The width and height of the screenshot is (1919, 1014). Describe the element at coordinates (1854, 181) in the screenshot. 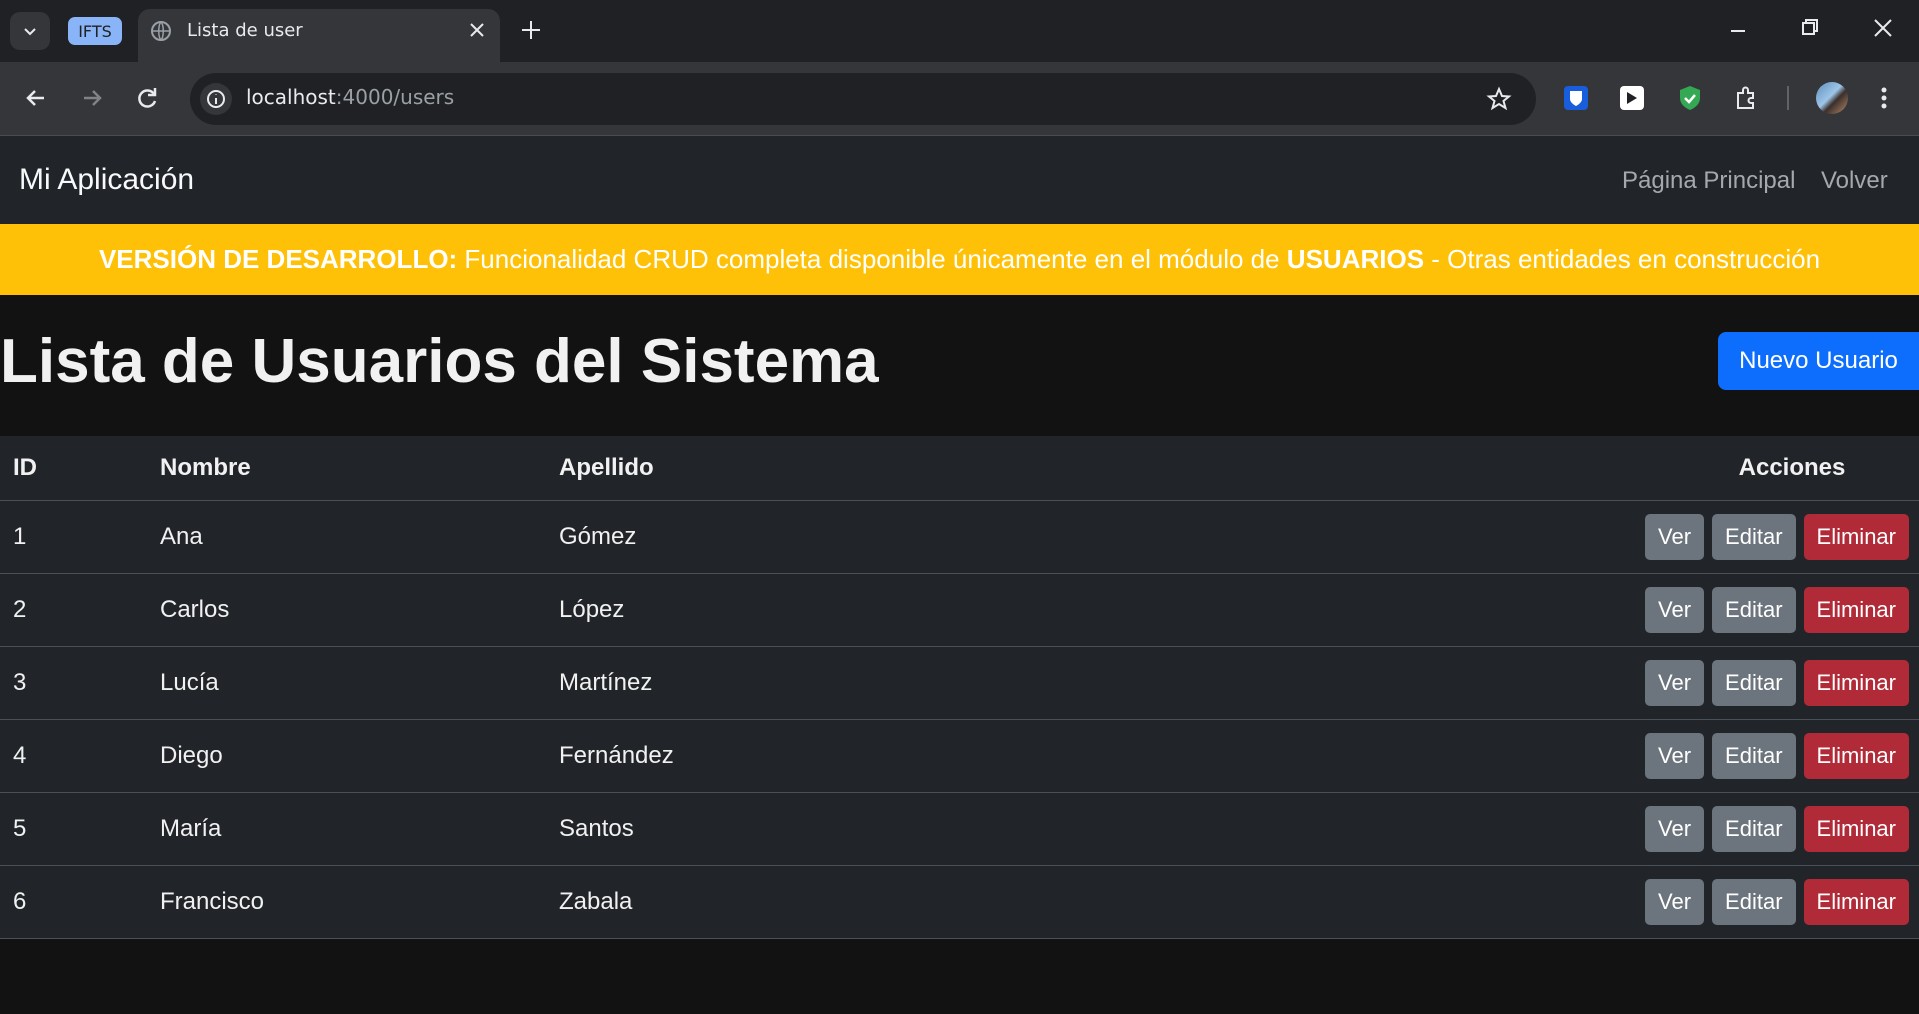

I see `nav-link-back: Volver` at that location.